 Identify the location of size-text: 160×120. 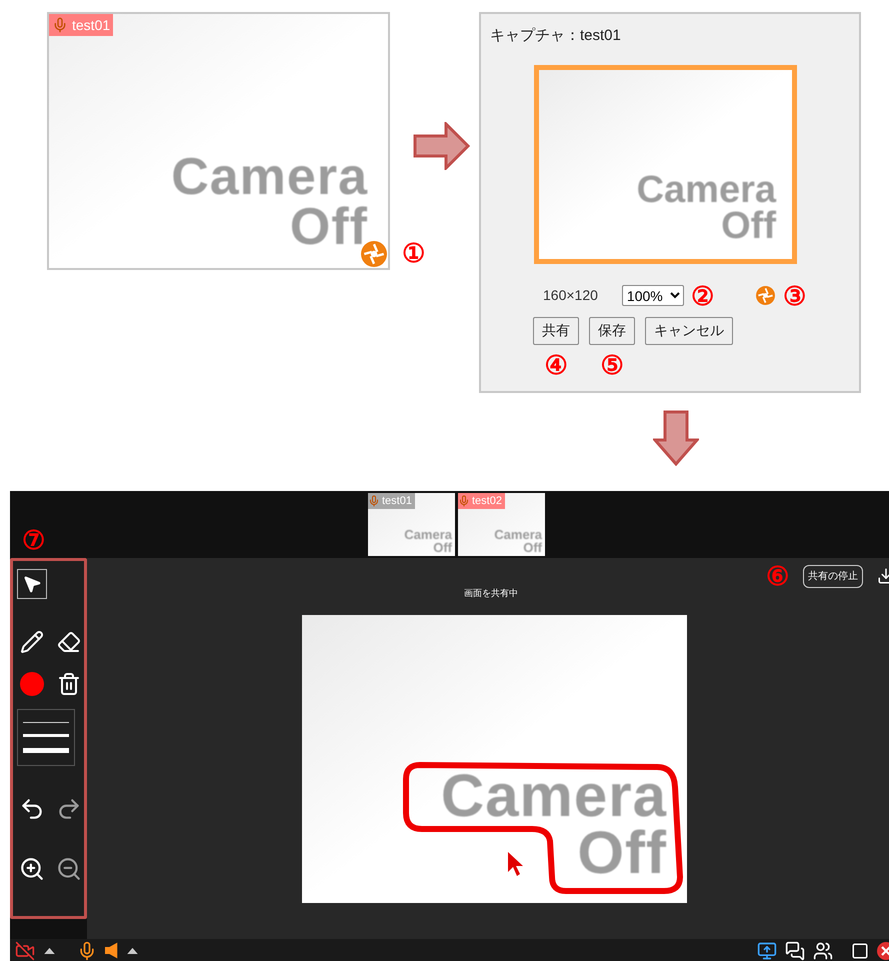
(570, 295).